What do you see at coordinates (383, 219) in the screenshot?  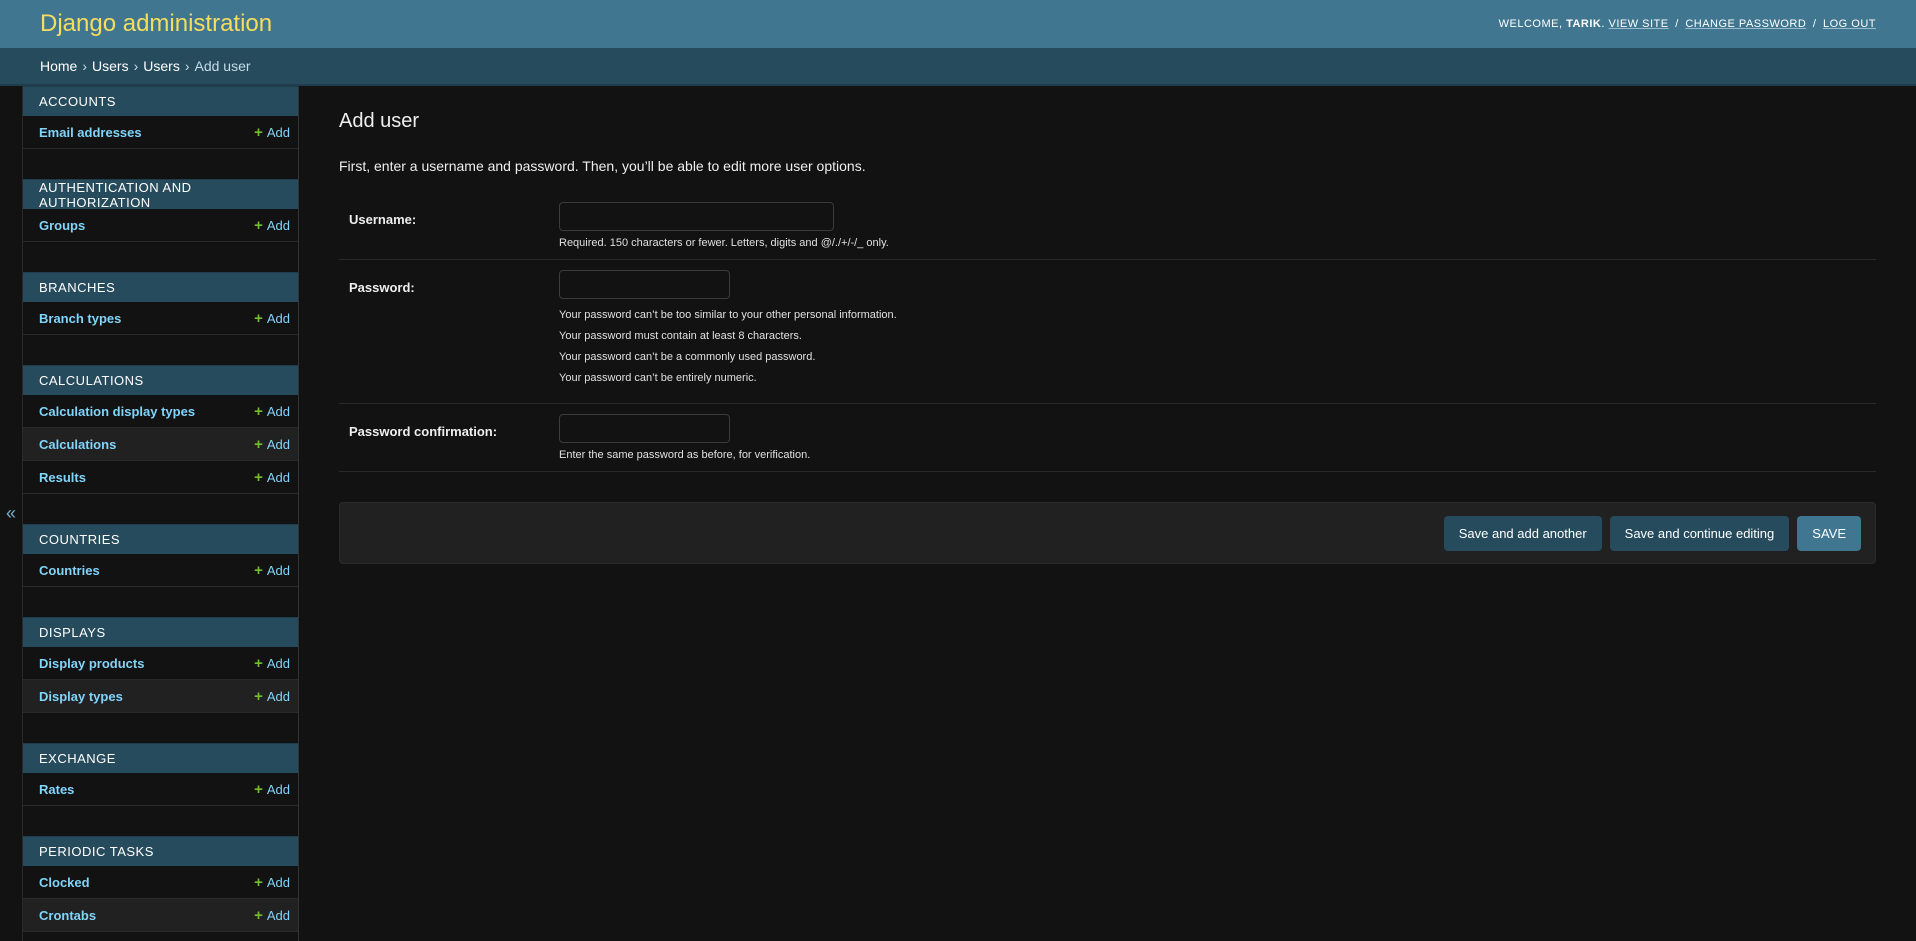 I see `username-label: Username:` at bounding box center [383, 219].